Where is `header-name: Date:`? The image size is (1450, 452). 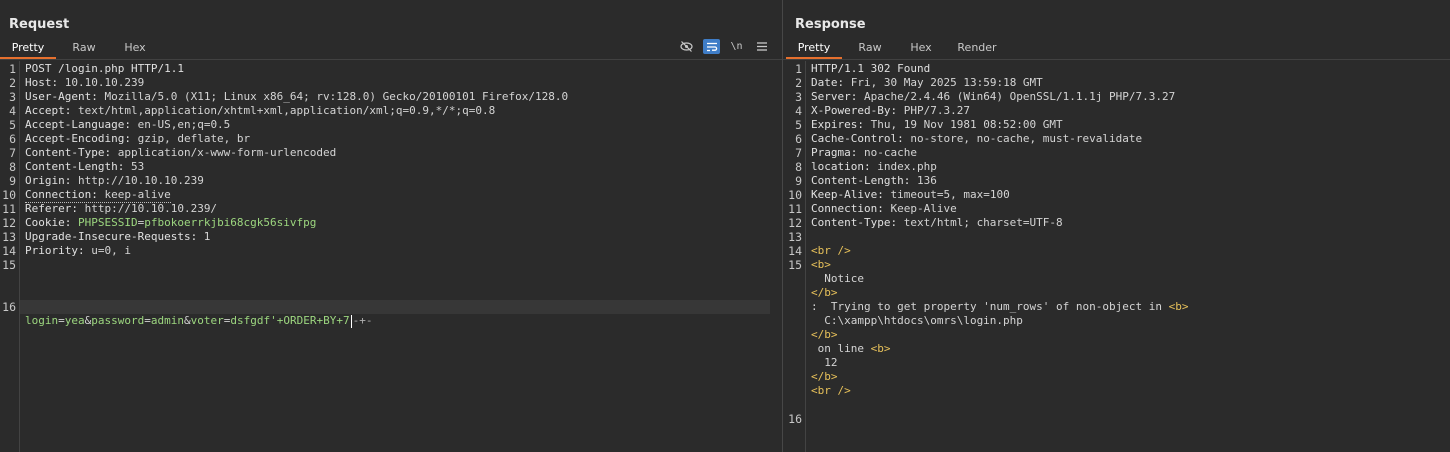 header-name: Date: is located at coordinates (828, 82).